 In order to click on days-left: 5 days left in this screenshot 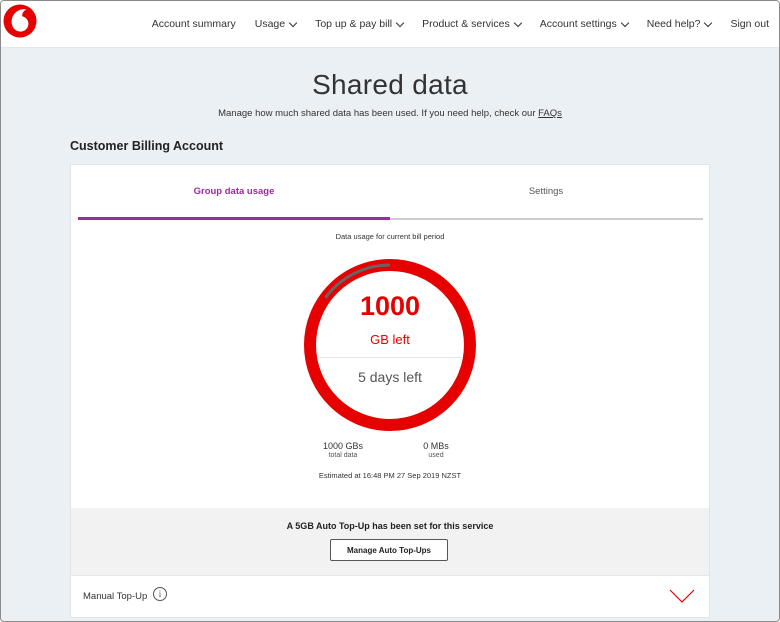, I will do `click(390, 377)`.